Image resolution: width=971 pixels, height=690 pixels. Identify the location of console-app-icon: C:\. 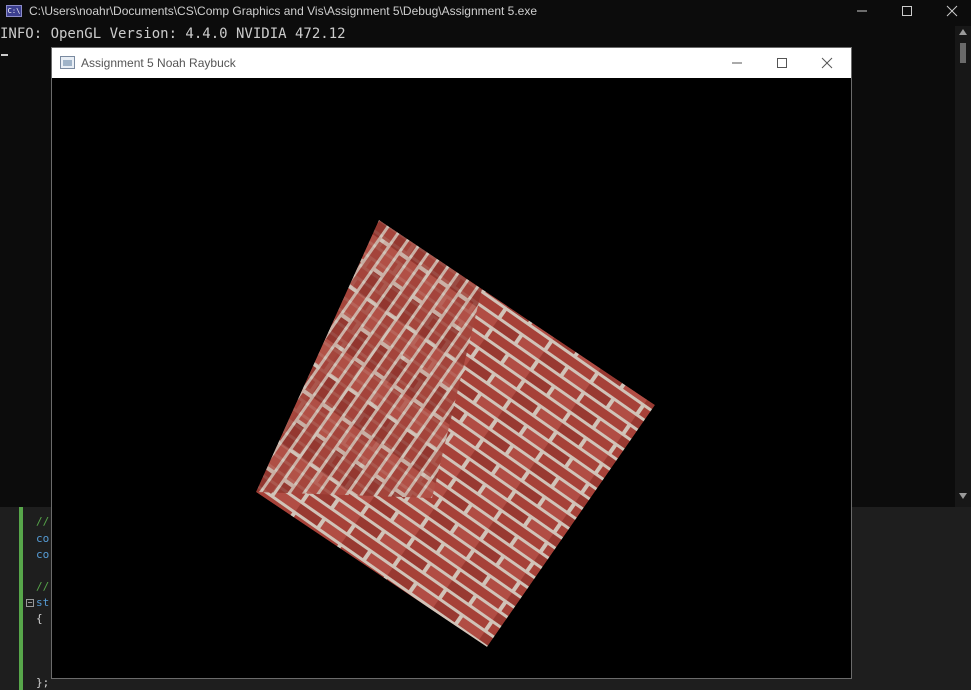
(14, 11).